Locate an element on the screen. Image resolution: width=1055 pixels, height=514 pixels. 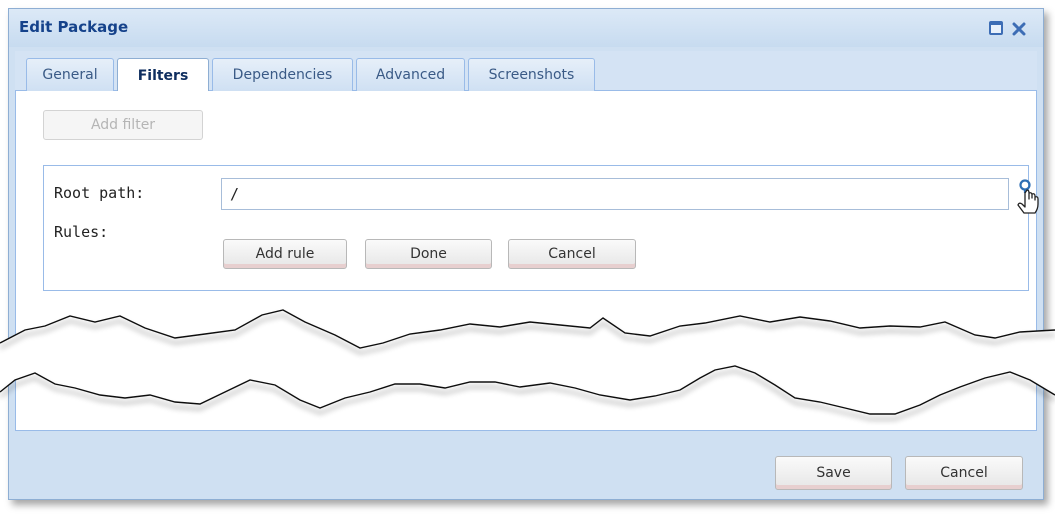
filter-cancel-button: Cancel is located at coordinates (572, 254).